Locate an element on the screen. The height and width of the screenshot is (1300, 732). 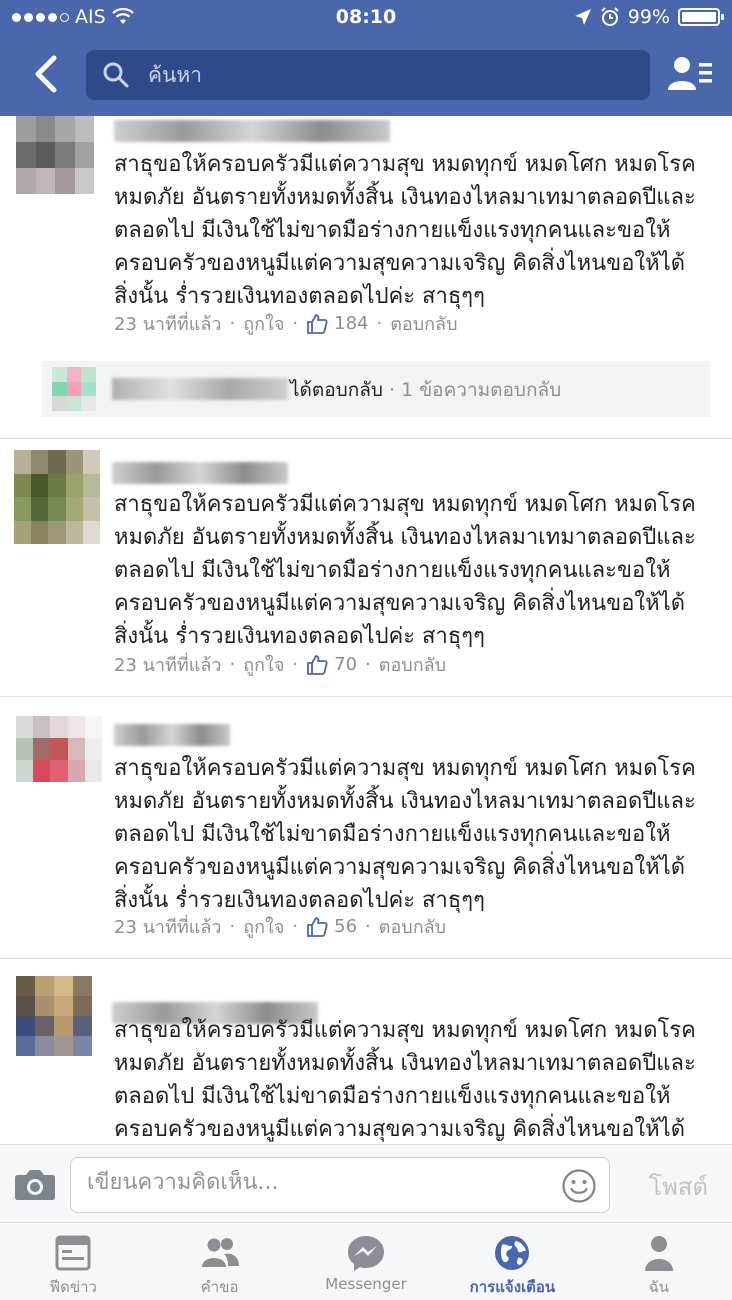
comment-meta: 23 นาทีที่แล้ว · ถูกใจ · 70 · ตอบกลับ is located at coordinates (280, 664).